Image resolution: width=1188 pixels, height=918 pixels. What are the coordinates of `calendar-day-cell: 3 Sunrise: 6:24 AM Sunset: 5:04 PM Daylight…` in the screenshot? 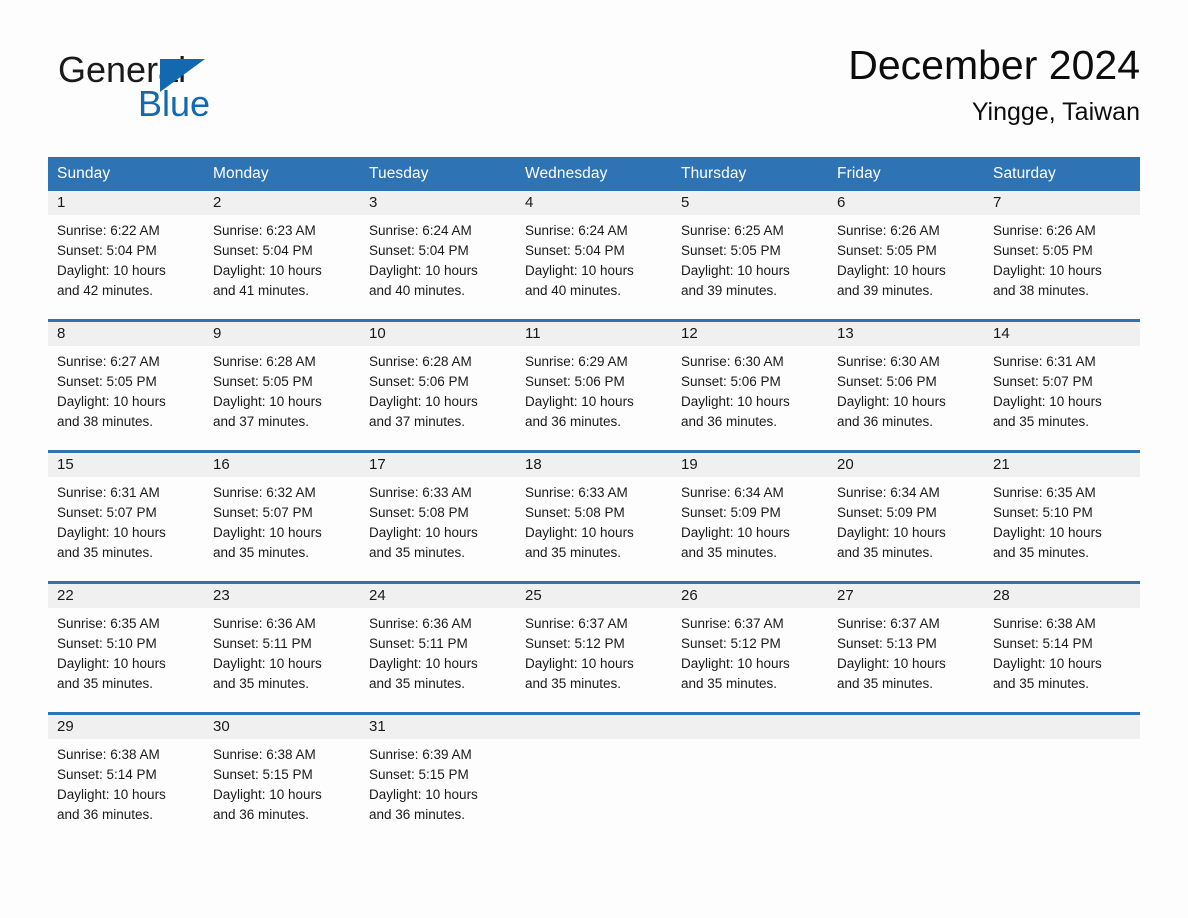 It's located at (438, 256).